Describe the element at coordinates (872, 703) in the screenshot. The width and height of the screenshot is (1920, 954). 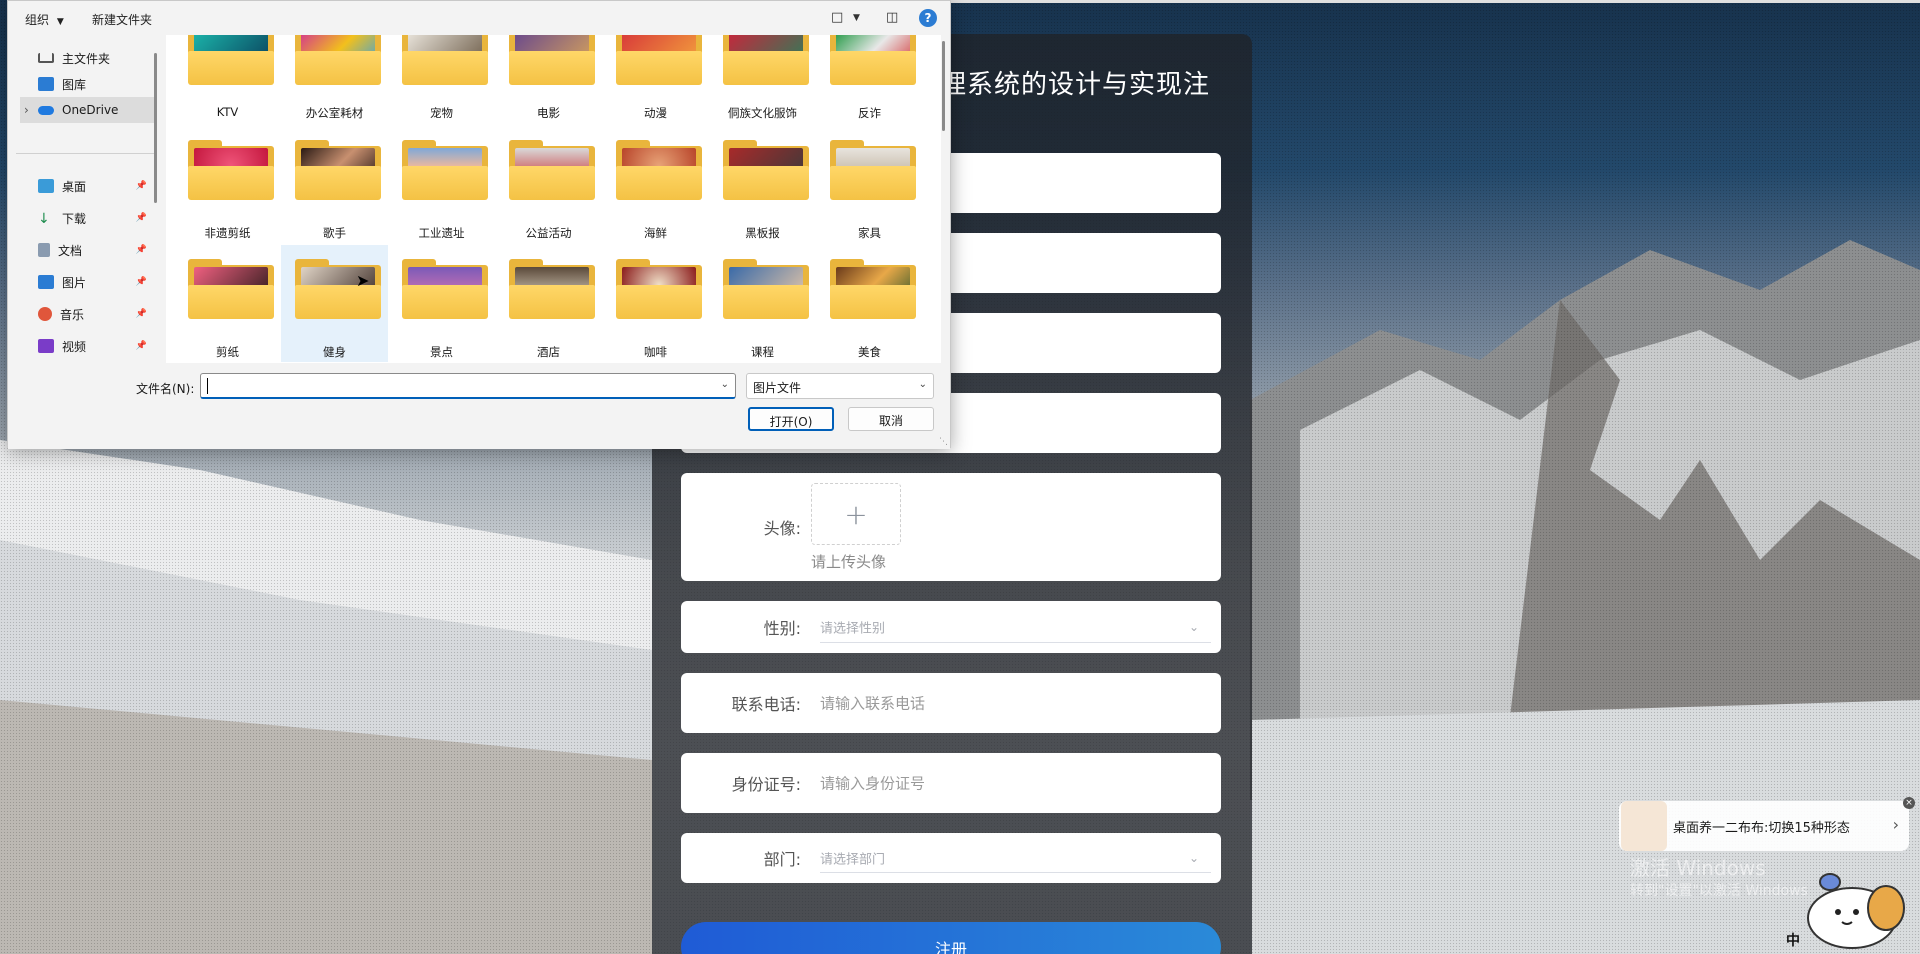
I see `phone-input: 请输入联系电话` at that location.